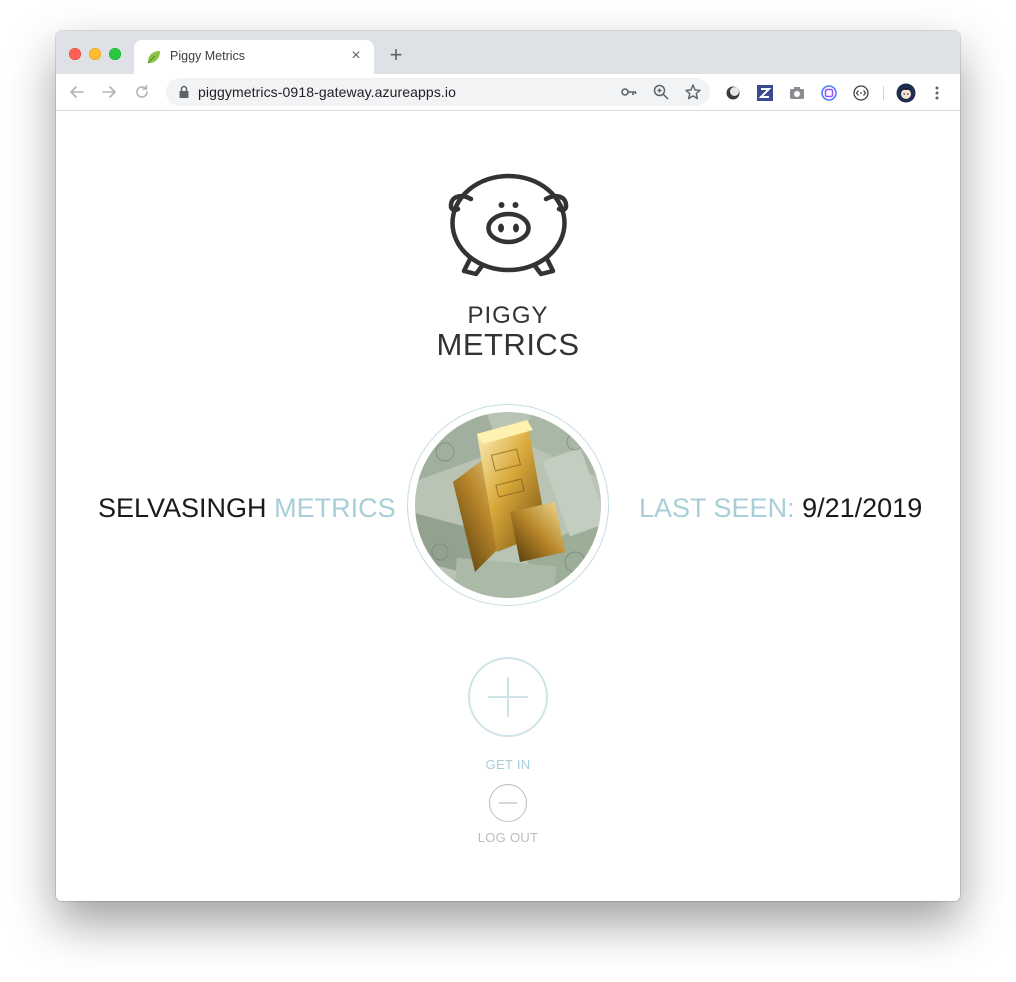  I want to click on get-in-button, so click(508, 697).